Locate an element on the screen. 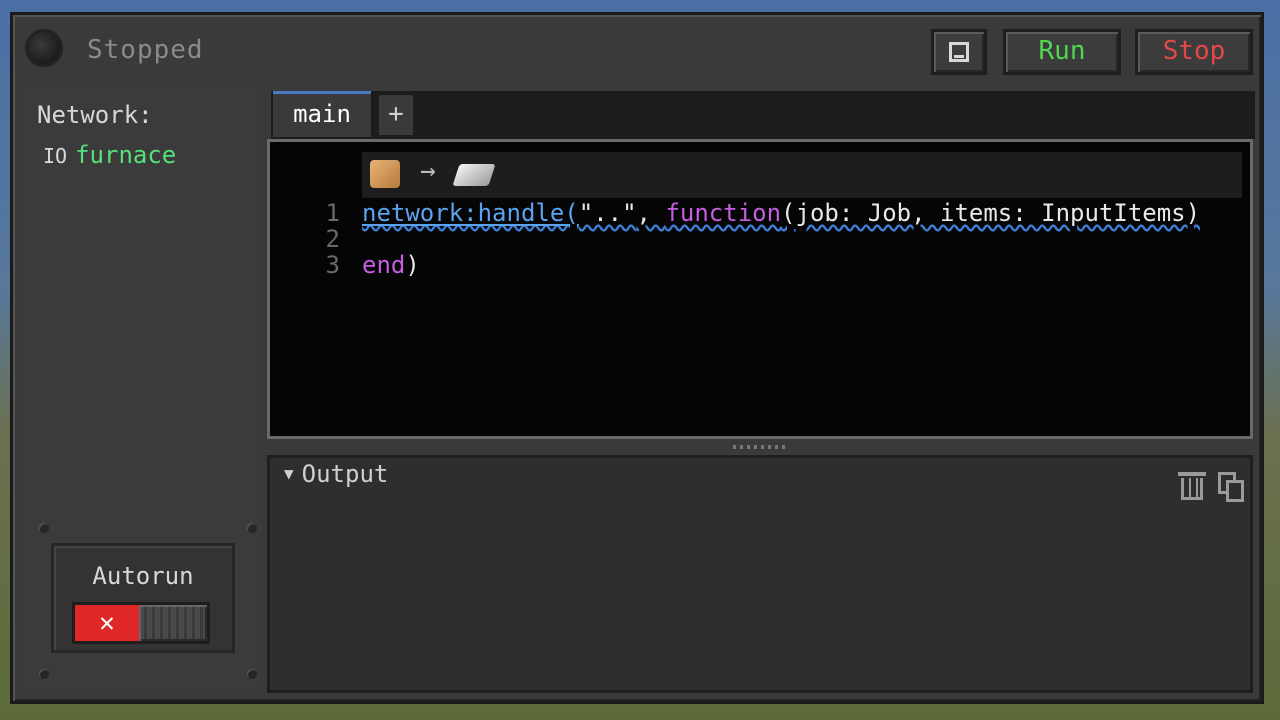  tab-main: main is located at coordinates (322, 114).